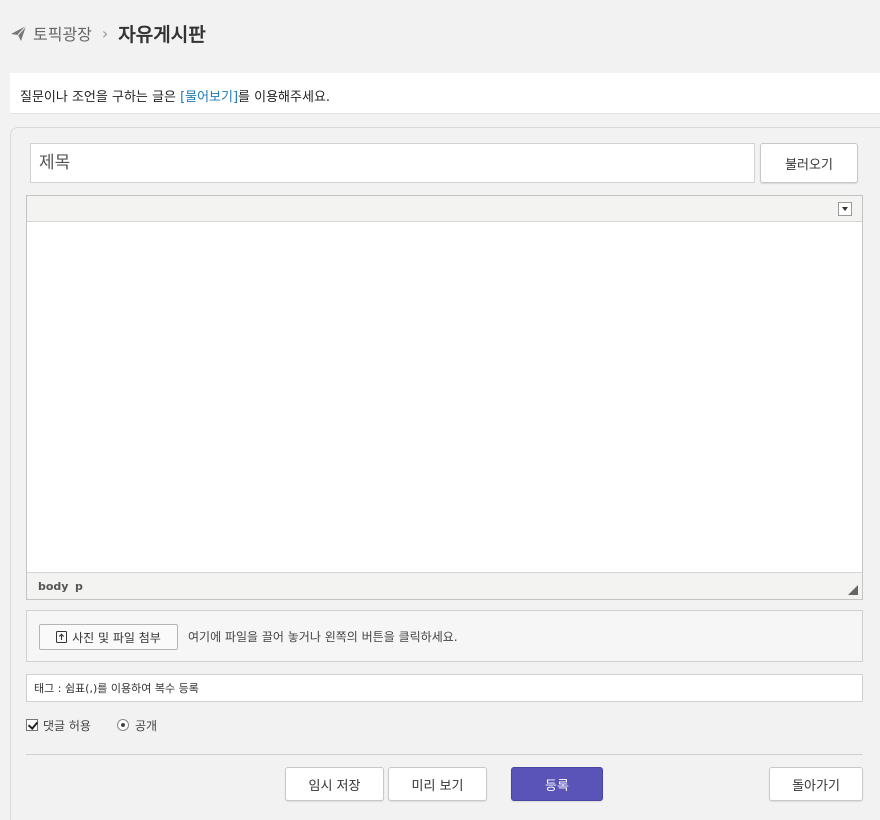 Image resolution: width=880 pixels, height=820 pixels. What do you see at coordinates (845, 209) in the screenshot?
I see `toolbar-dropdown-icon` at bounding box center [845, 209].